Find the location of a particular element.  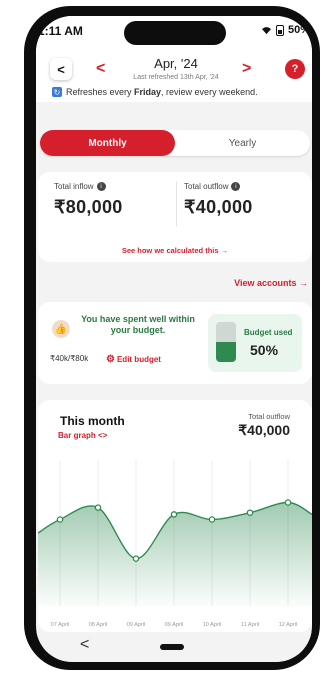

prev-month-button: < is located at coordinates (100, 69).